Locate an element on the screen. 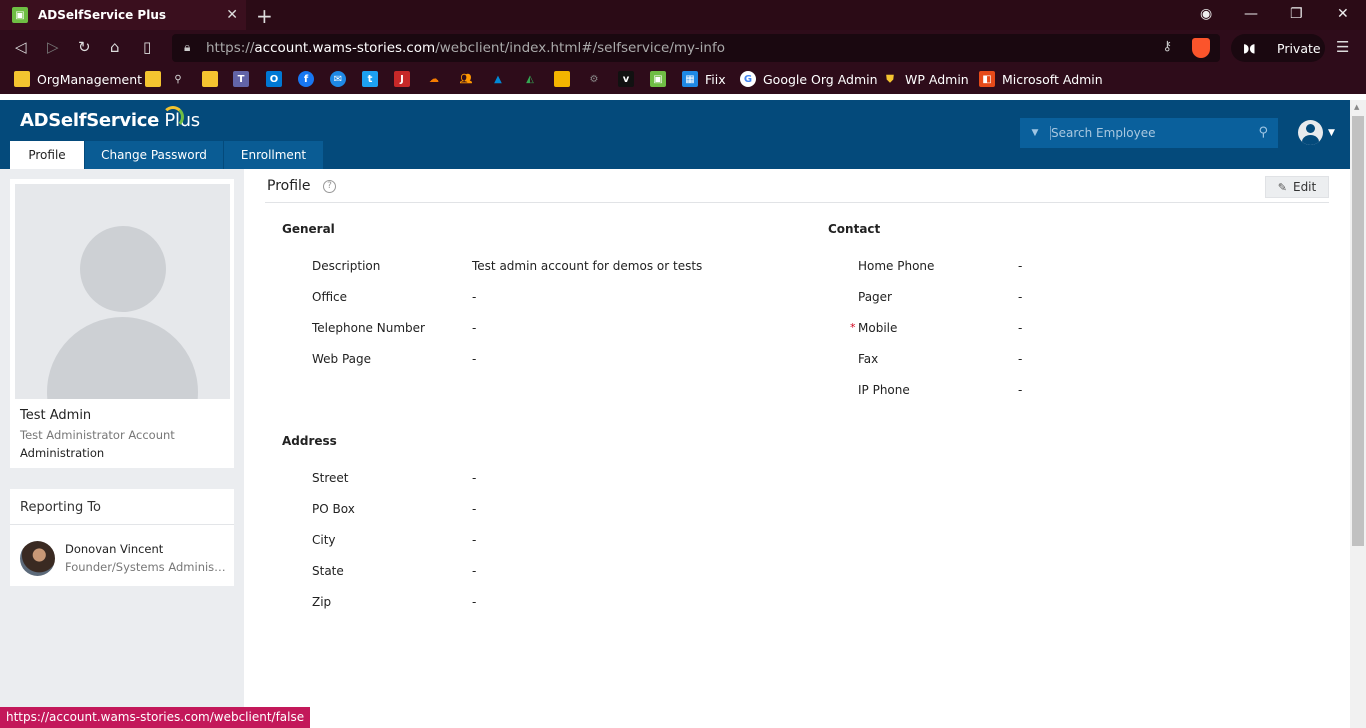  bookmark-j-icon: J is located at coordinates (405, 79).